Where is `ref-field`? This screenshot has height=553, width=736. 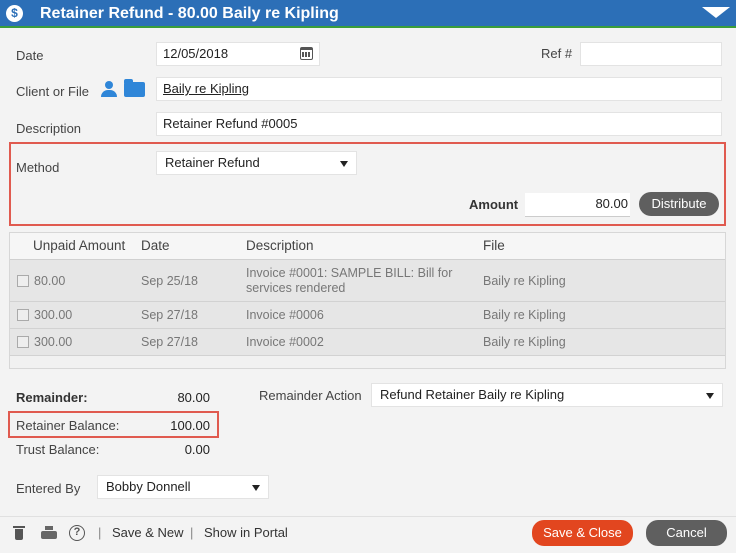
ref-field is located at coordinates (651, 54).